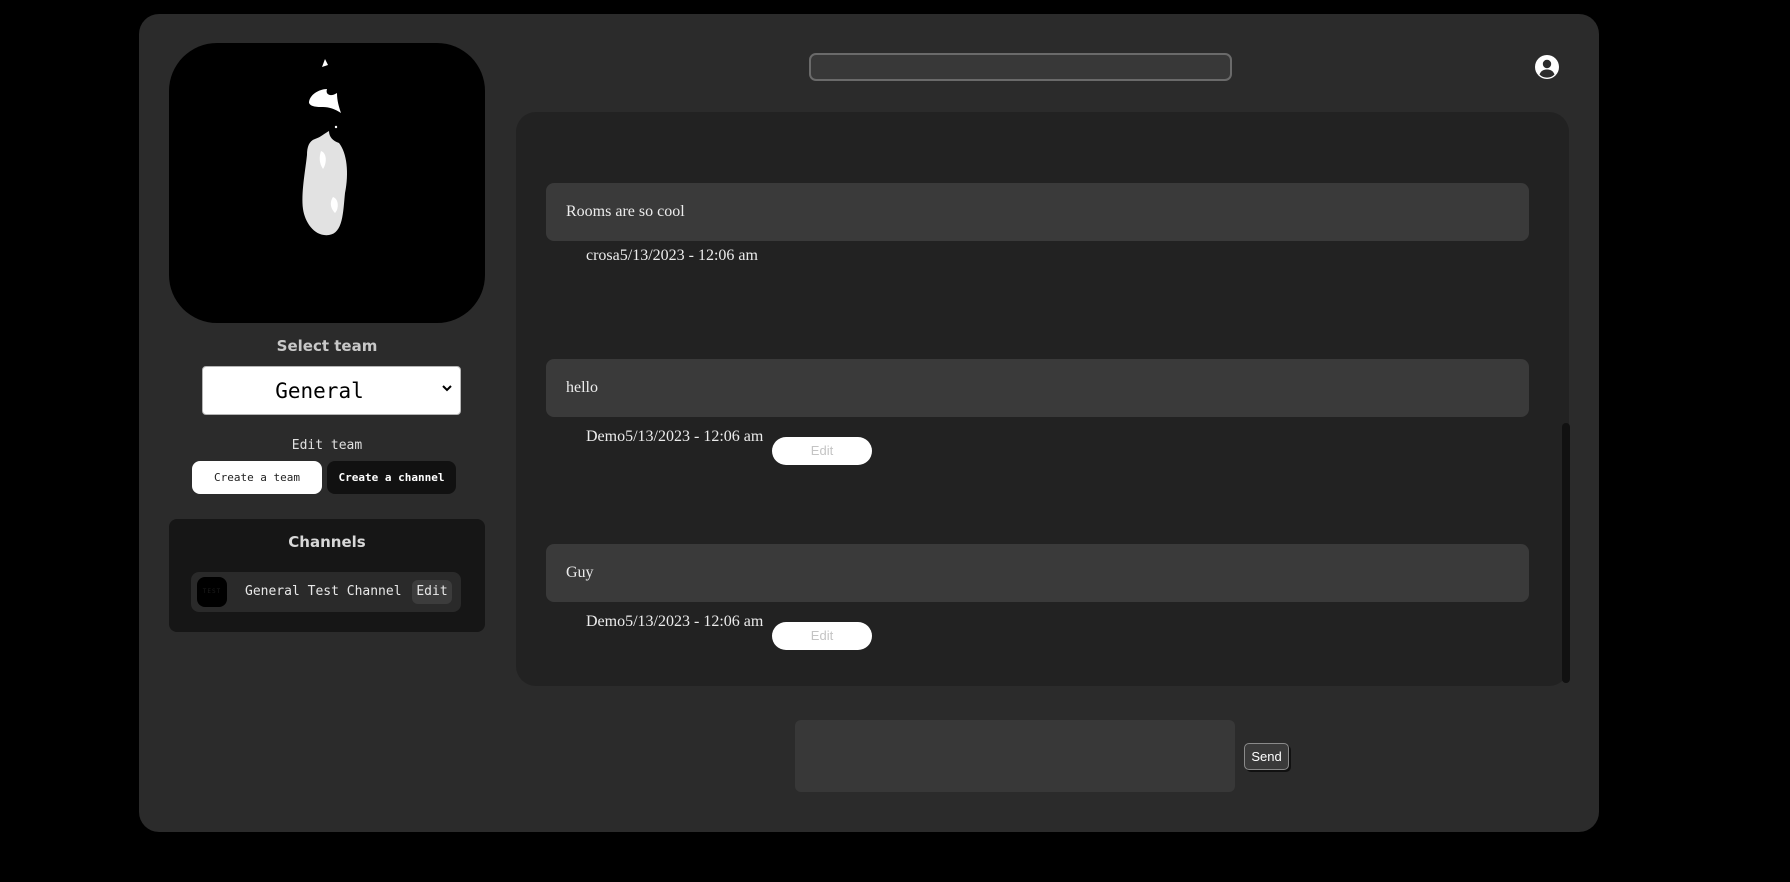  Describe the element at coordinates (327, 542) in the screenshot. I see `channels-title: Channels` at that location.